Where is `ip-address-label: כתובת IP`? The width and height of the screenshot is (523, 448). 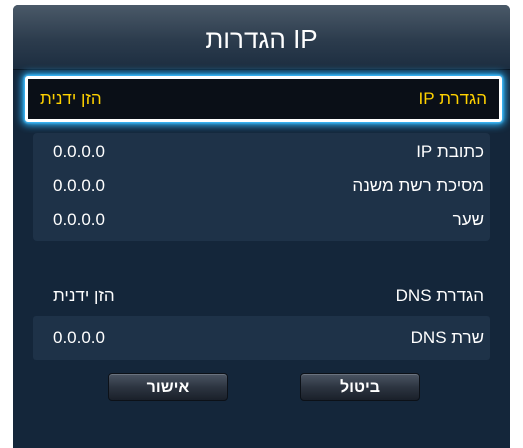
ip-address-label: כתובת IP is located at coordinates (450, 151).